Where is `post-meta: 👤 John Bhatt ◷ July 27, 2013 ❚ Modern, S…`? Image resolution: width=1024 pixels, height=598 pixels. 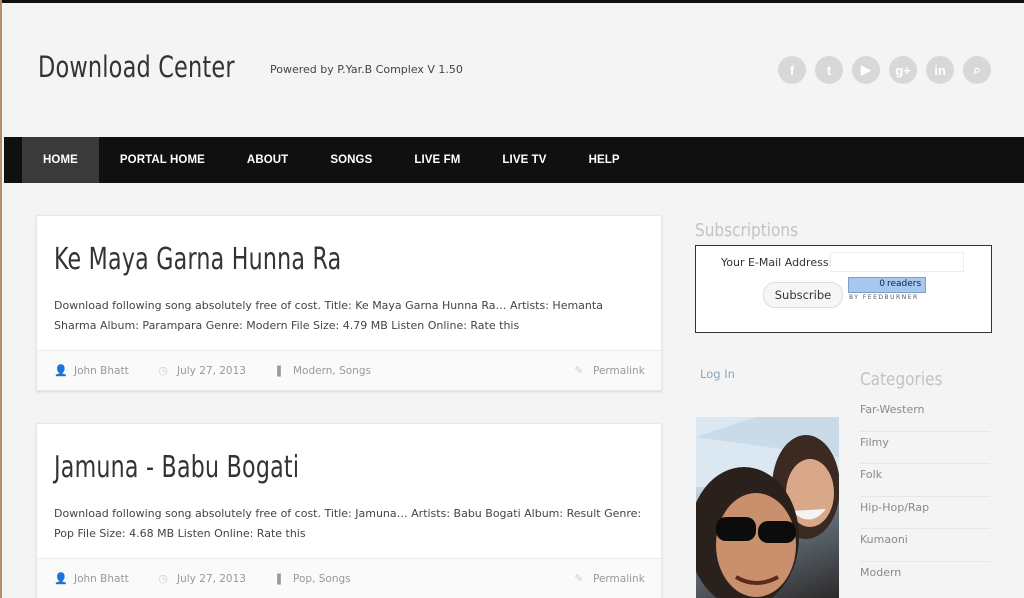
post-meta: 👤 John Bhatt ◷ July 27, 2013 ❚ Modern, S… is located at coordinates (349, 370).